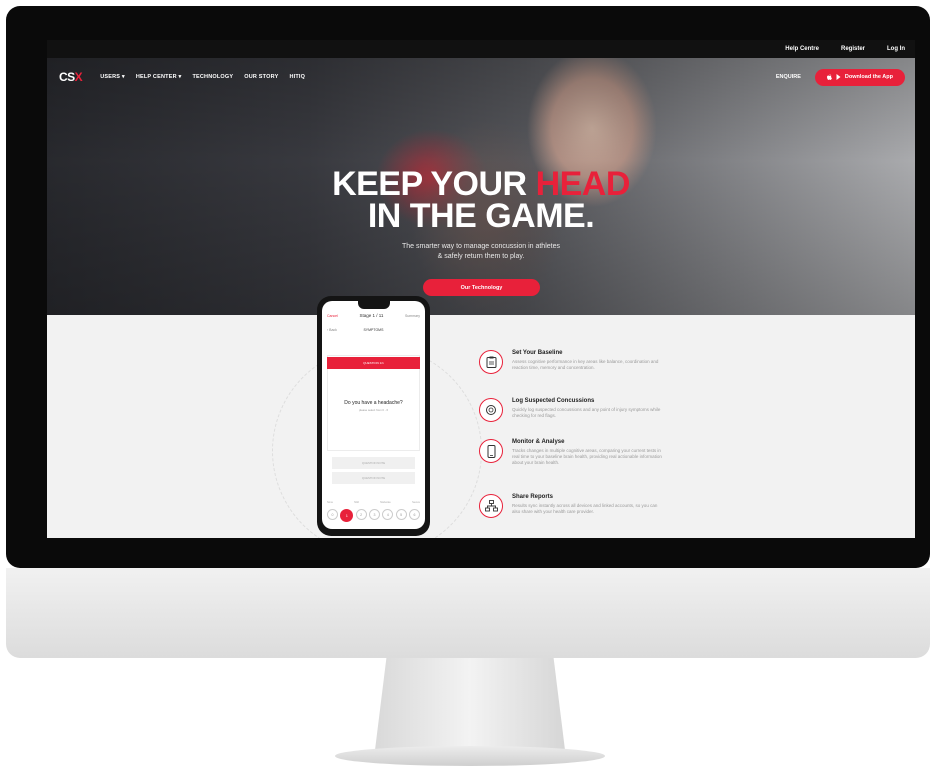 The image size is (937, 778). Describe the element at coordinates (470, 756) in the screenshot. I see `monitor-stand-base` at that location.